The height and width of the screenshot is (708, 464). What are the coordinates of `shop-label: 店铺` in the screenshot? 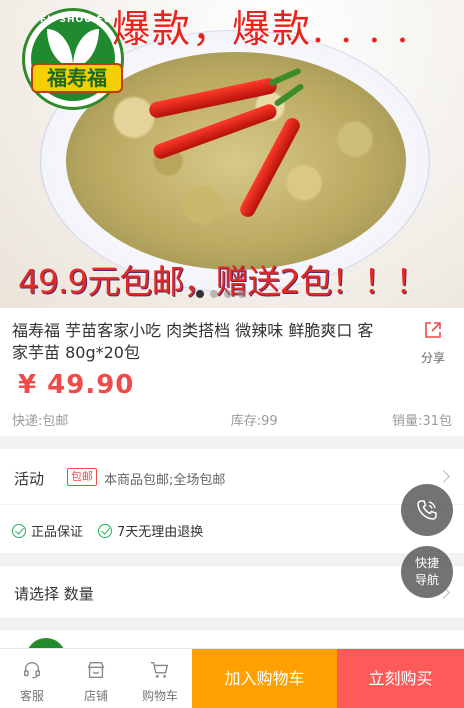 It's located at (95, 696).